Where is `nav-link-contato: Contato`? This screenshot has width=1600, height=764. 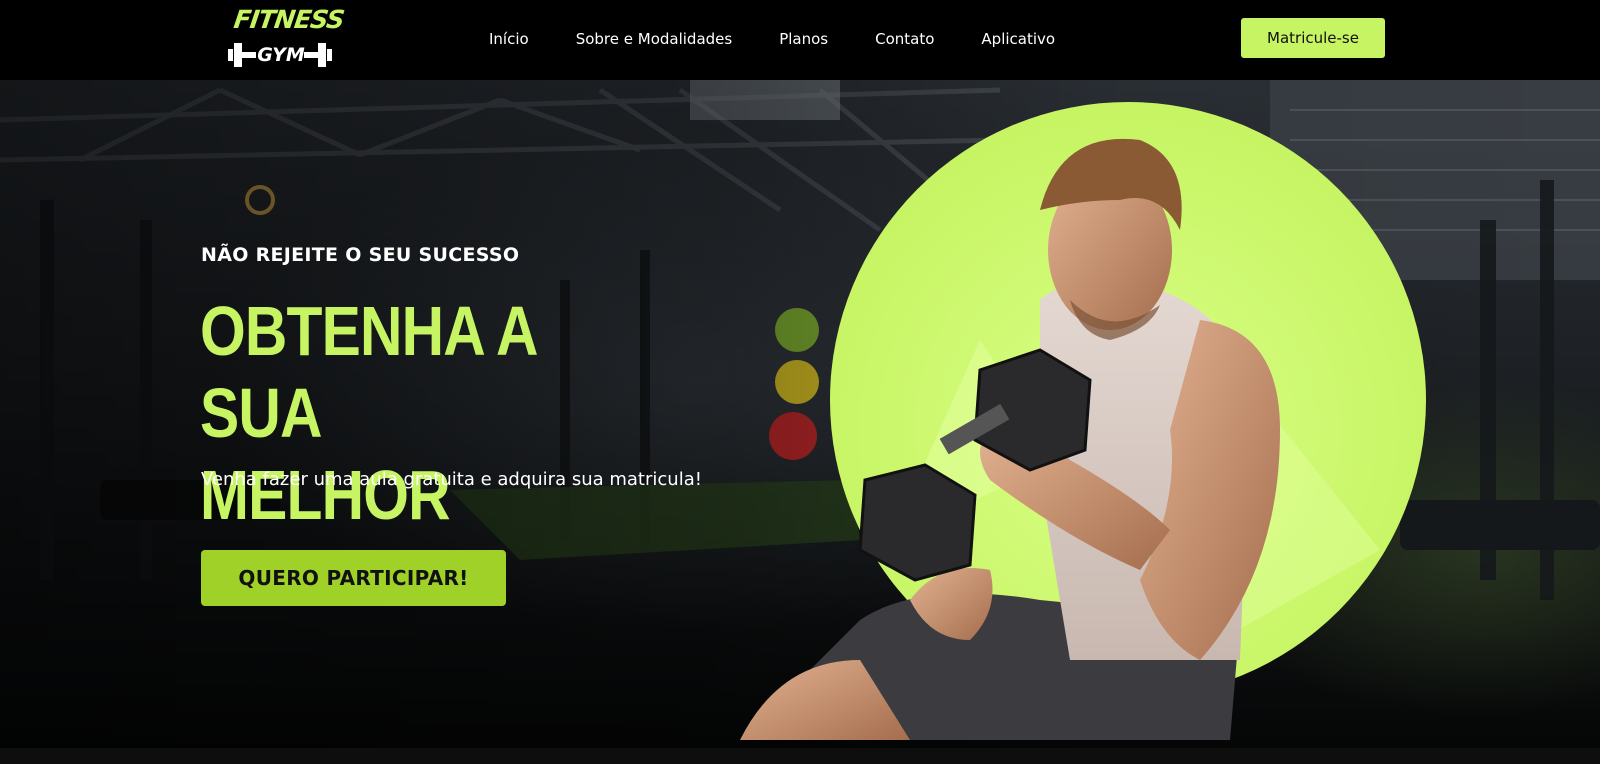
nav-link-contato: Contato is located at coordinates (904, 40).